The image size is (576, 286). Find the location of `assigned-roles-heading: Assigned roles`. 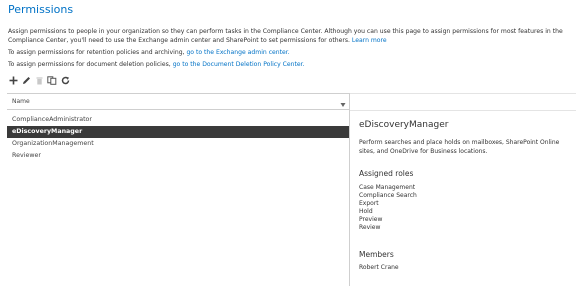

assigned-roles-heading: Assigned roles is located at coordinates (386, 173).